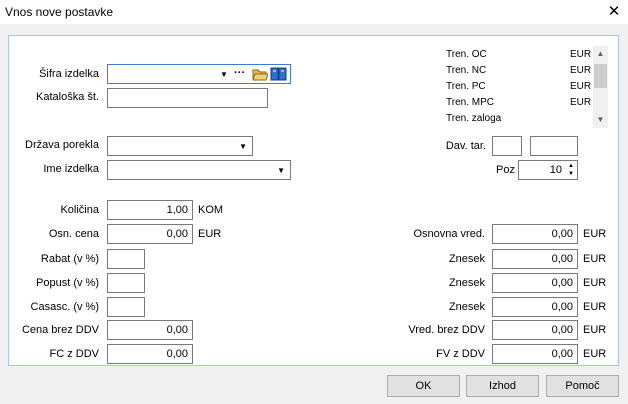  I want to click on folder-open-icon, so click(260, 75).